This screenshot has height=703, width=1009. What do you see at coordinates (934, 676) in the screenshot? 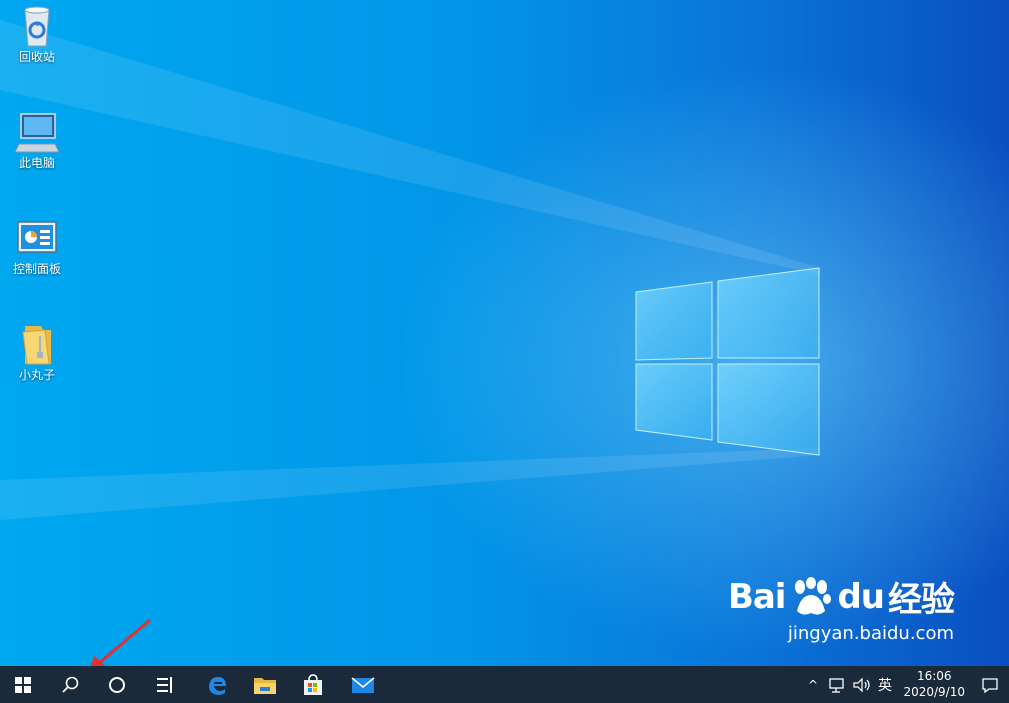
I see `clock-time: 16:06` at bounding box center [934, 676].